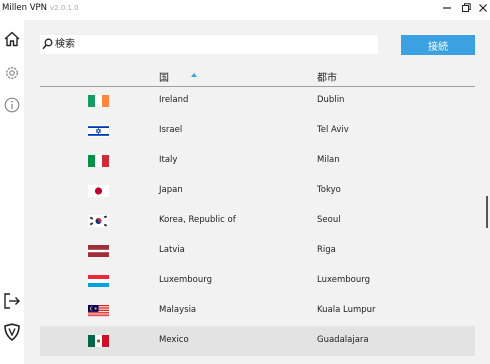 Image resolution: width=490 pixels, height=364 pixels. Describe the element at coordinates (98, 251) in the screenshot. I see `latvia-flag-icon` at that location.